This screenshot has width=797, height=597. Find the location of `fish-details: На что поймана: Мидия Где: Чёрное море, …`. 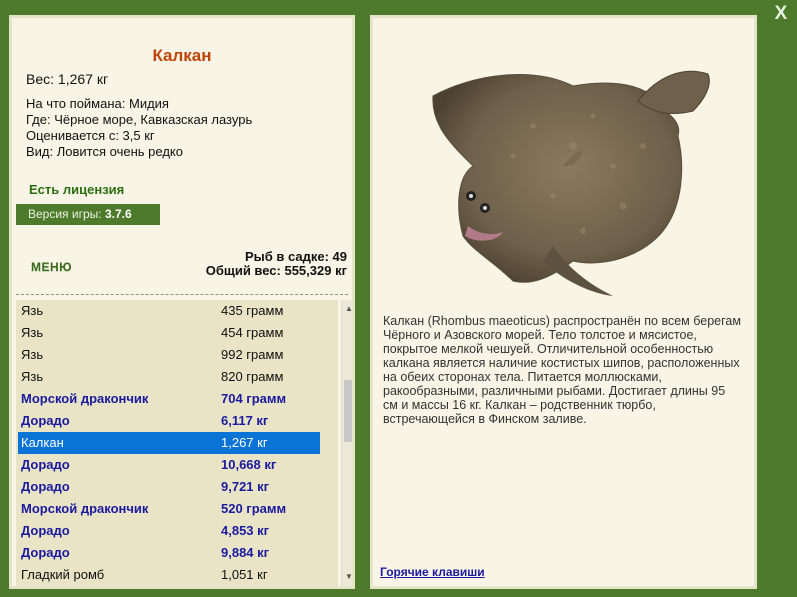

fish-details: На что поймана: Мидия Где: Чёрное море, … is located at coordinates (139, 128).